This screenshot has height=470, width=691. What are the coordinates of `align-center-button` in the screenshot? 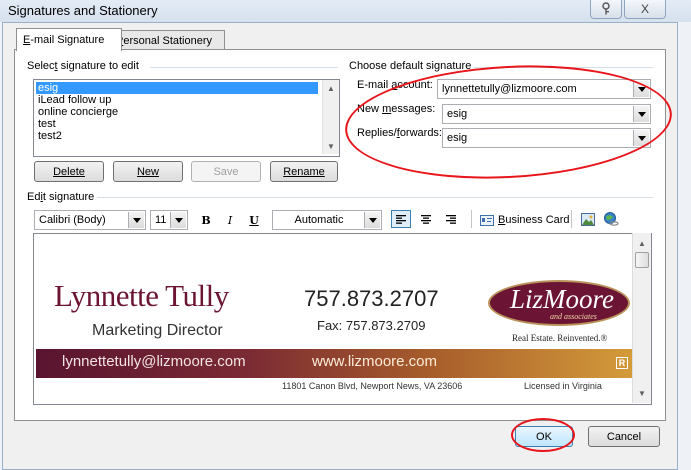 It's located at (426, 219).